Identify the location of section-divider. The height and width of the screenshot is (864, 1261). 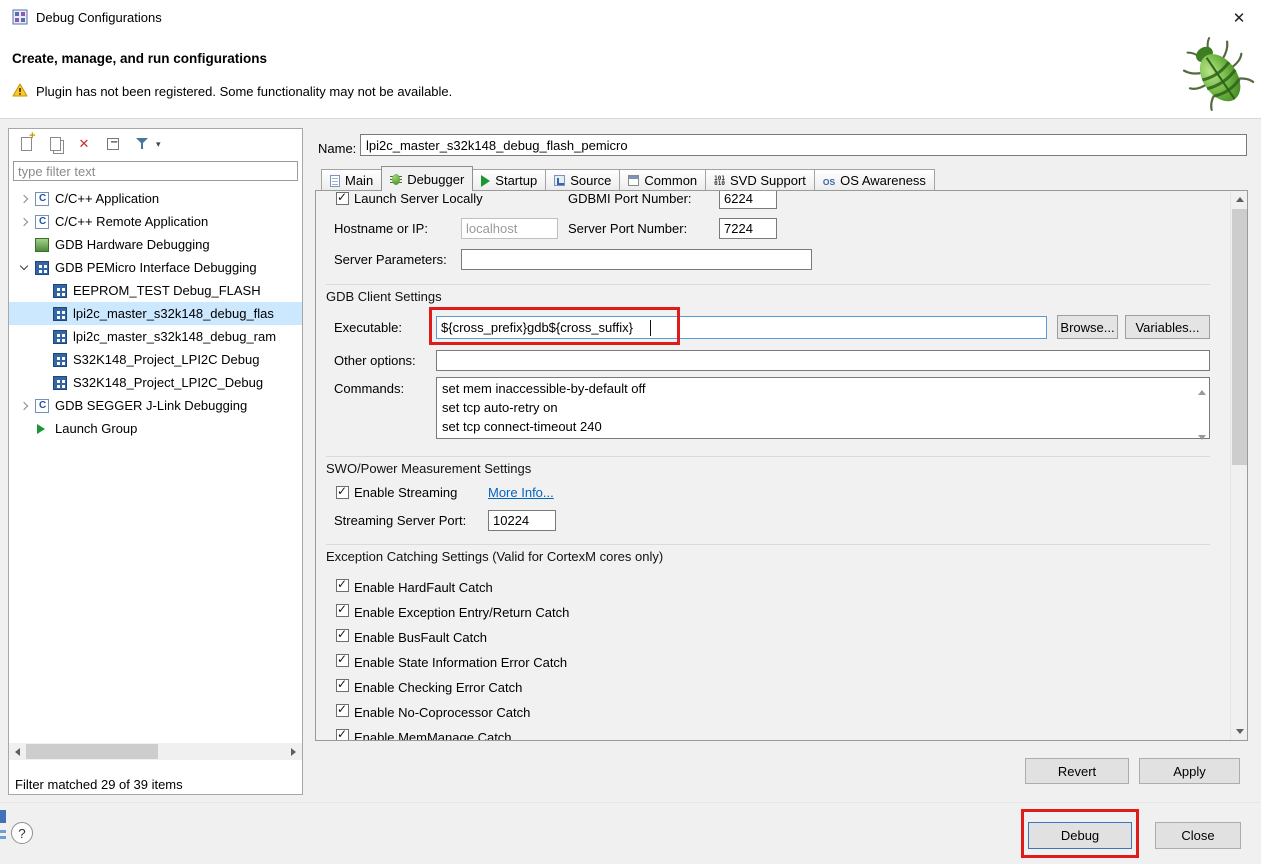
(768, 456).